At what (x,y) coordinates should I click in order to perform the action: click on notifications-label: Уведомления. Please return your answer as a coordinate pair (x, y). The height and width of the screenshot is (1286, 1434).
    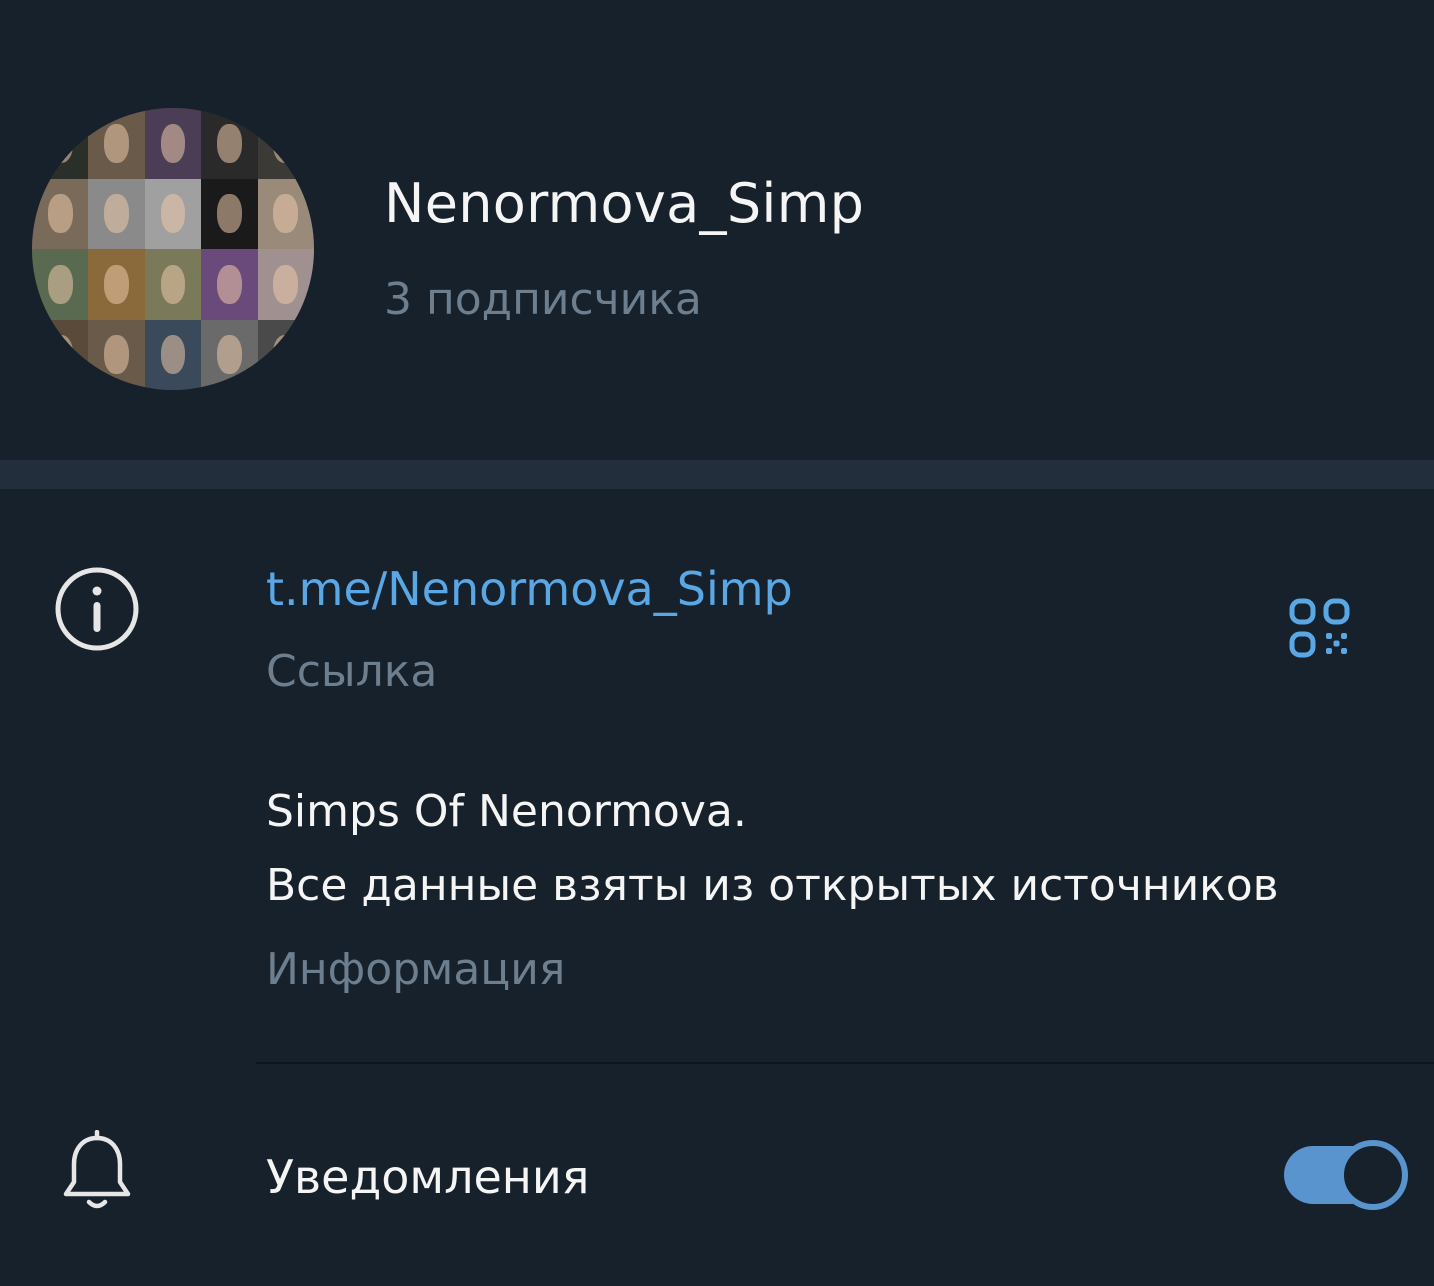
    Looking at the image, I should click on (428, 1177).